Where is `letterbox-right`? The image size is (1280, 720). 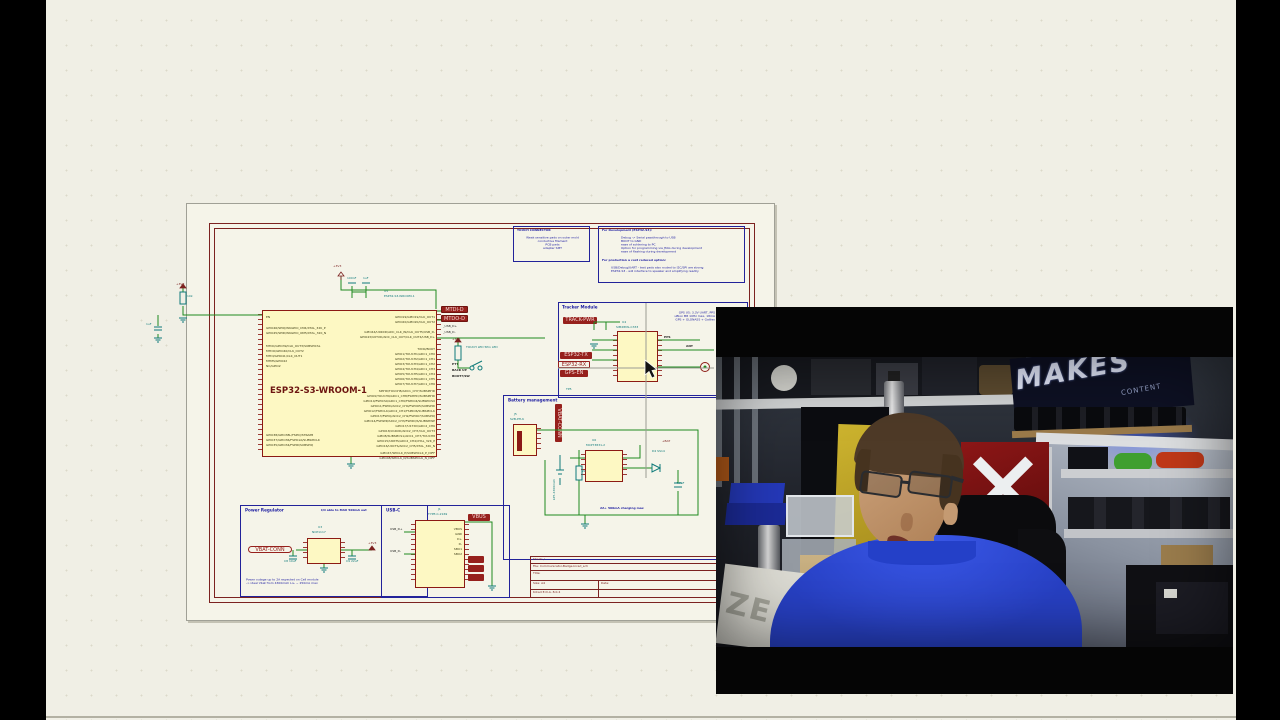 letterbox-right is located at coordinates (1258, 360).